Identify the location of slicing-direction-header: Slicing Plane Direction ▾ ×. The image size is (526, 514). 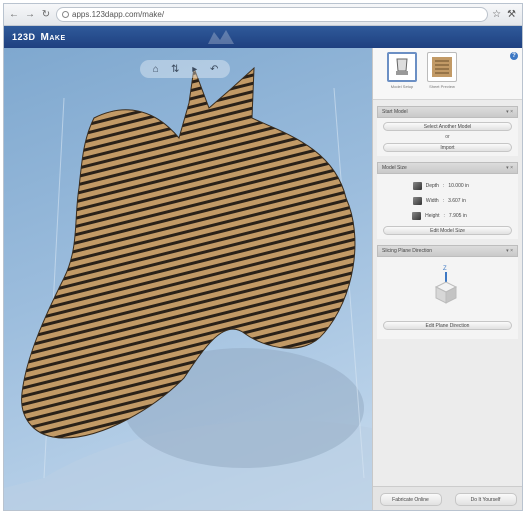
(447, 251).